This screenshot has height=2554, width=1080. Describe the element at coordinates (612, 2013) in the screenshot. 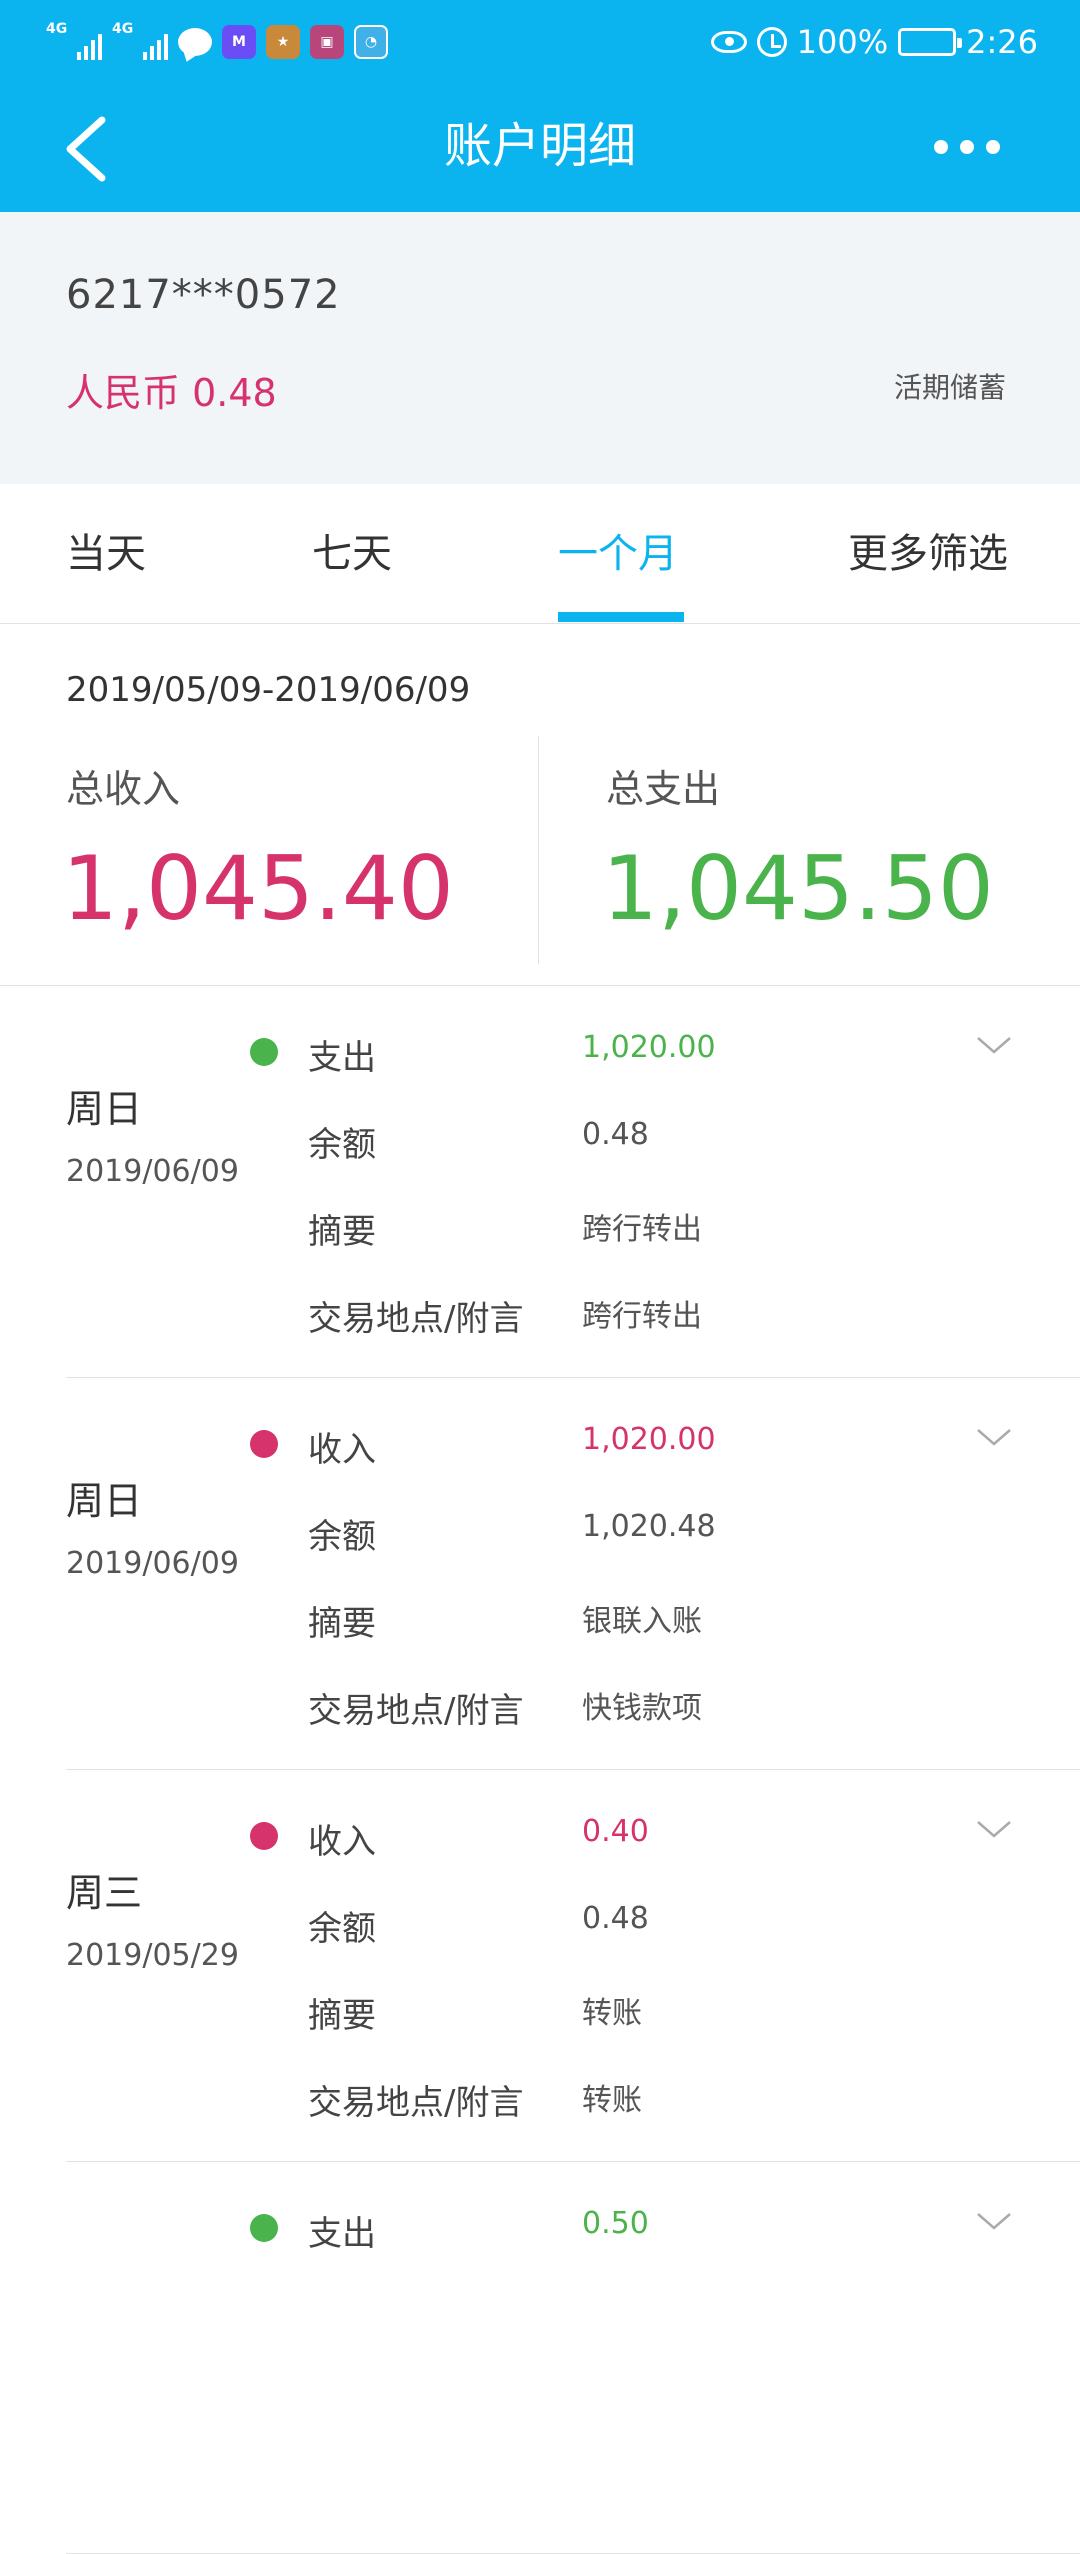

I see `summary-value: 转账` at that location.